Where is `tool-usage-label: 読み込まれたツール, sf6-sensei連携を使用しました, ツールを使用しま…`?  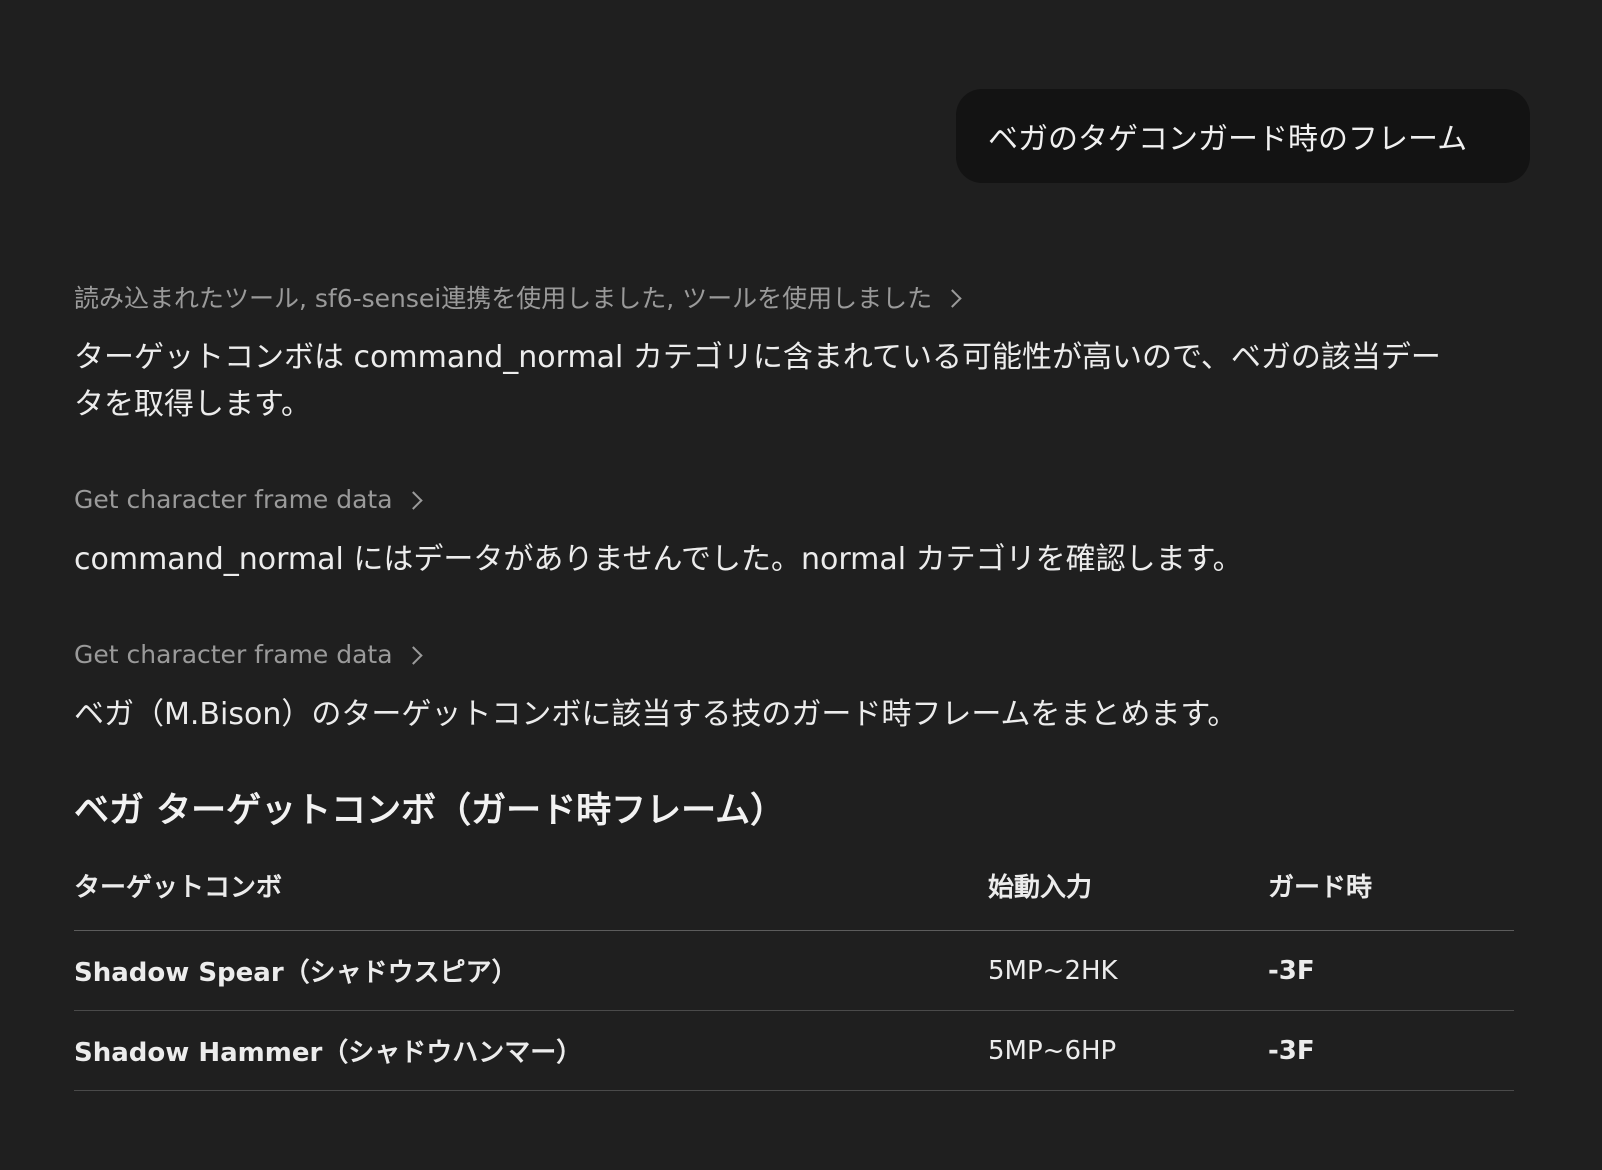
tool-usage-label: 読み込まれたツール, sf6-sensei連携を使用しました, ツールを使用しま… is located at coordinates (503, 298).